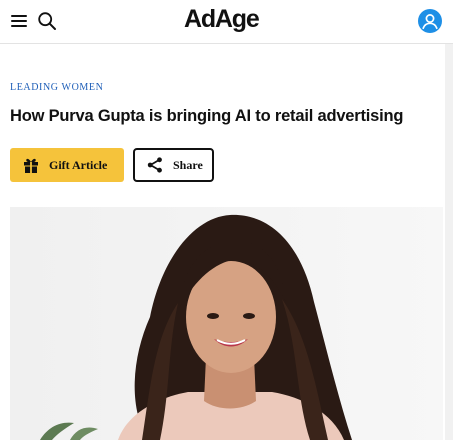  I want to click on top-navigation-bar: AdAge, so click(226, 22).